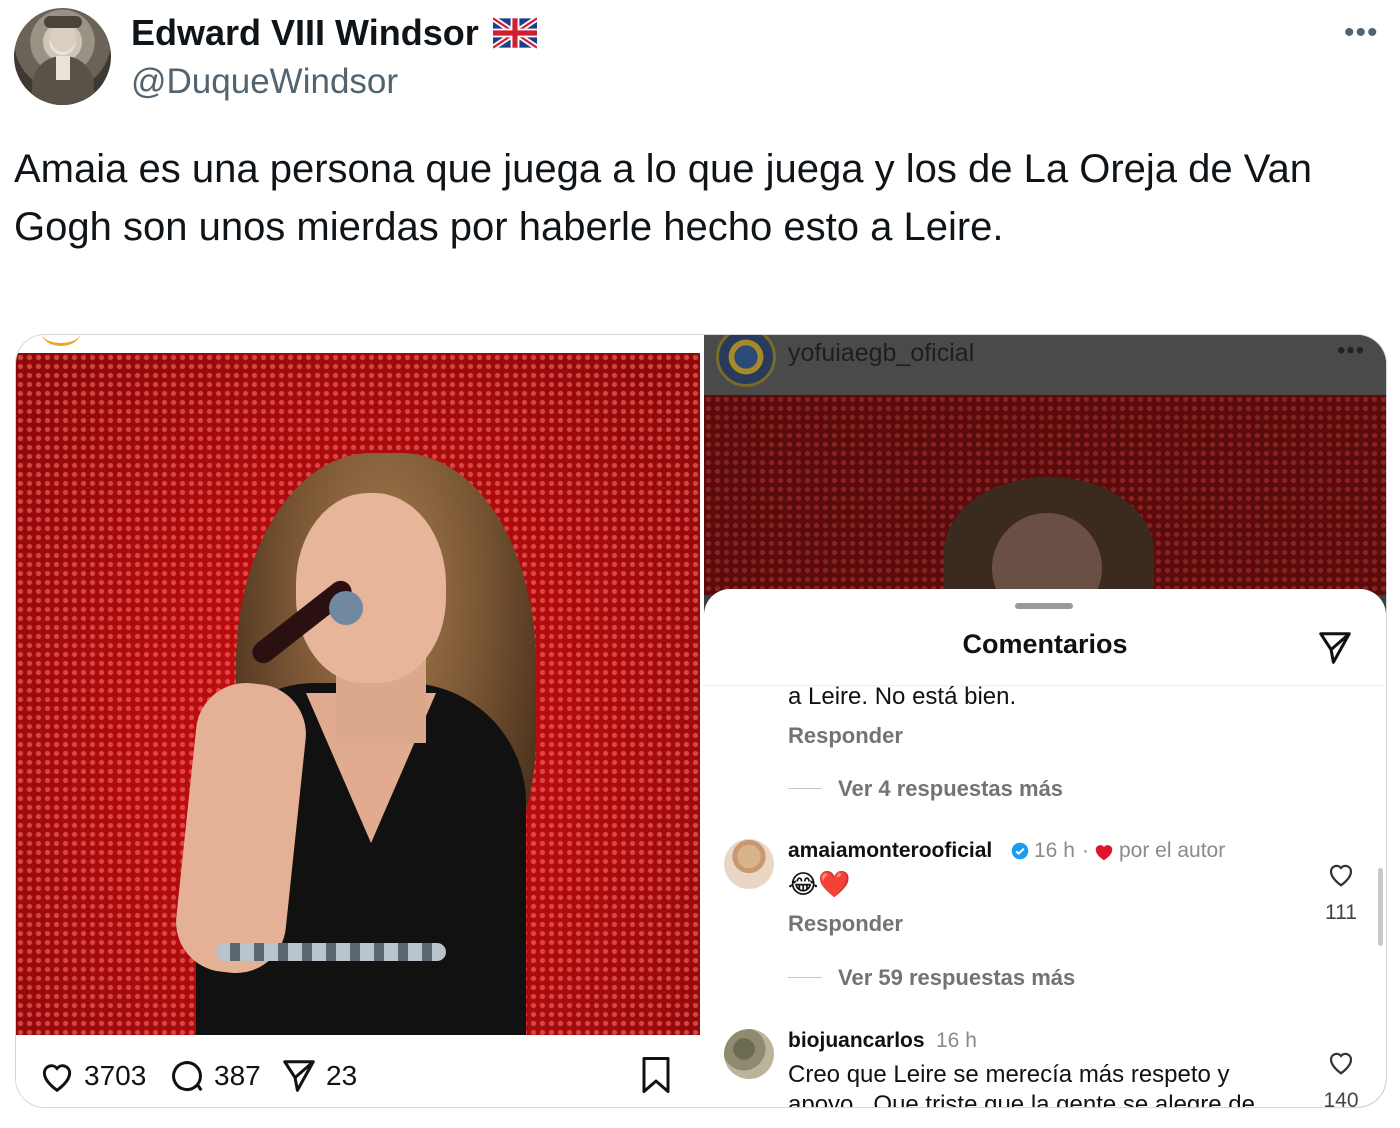 Image resolution: width=1400 pixels, height=1128 pixels. Describe the element at coordinates (305, 33) in the screenshot. I see `author-name: Edward VIII Windsor` at that location.